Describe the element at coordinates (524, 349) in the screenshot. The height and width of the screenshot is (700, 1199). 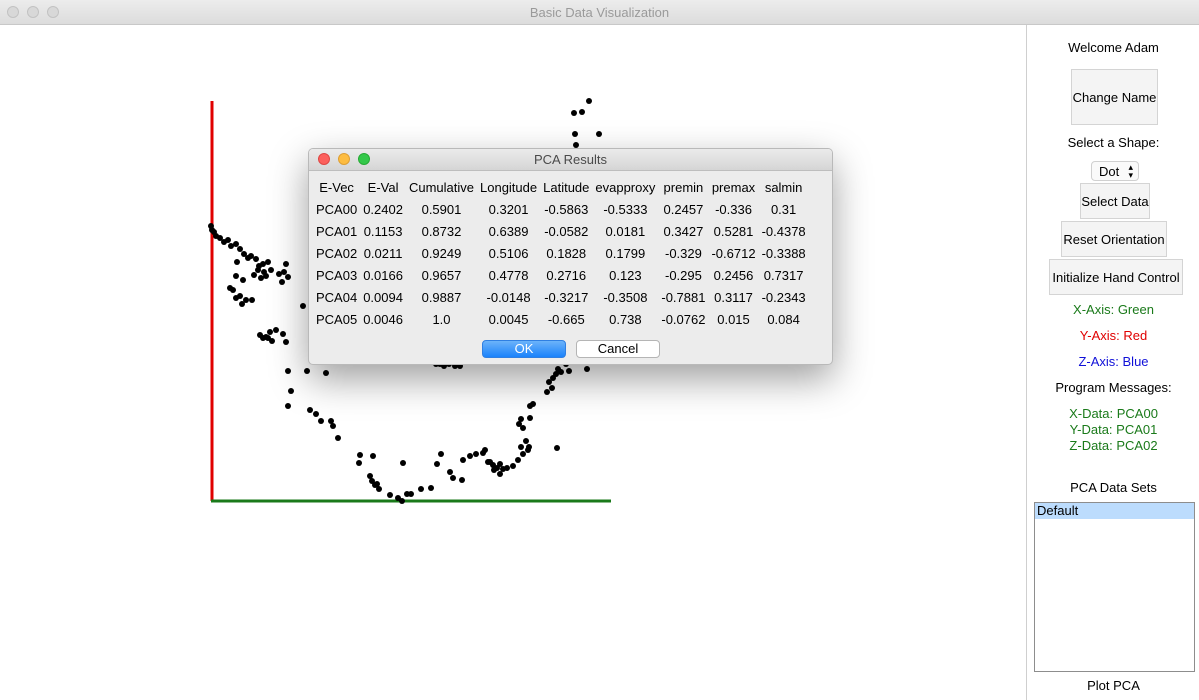
I see `ok-button: OK` at that location.